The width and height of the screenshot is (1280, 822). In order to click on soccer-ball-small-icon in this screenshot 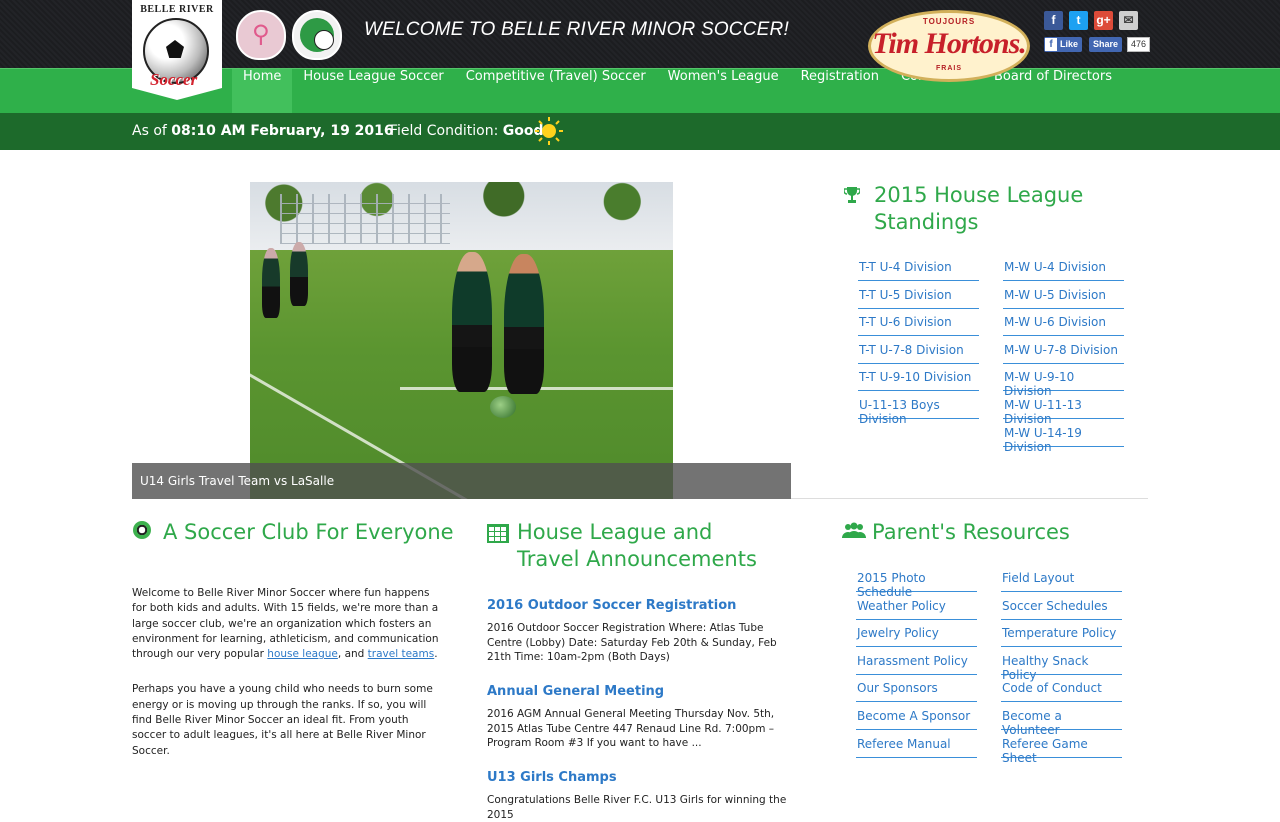, I will do `click(142, 530)`.